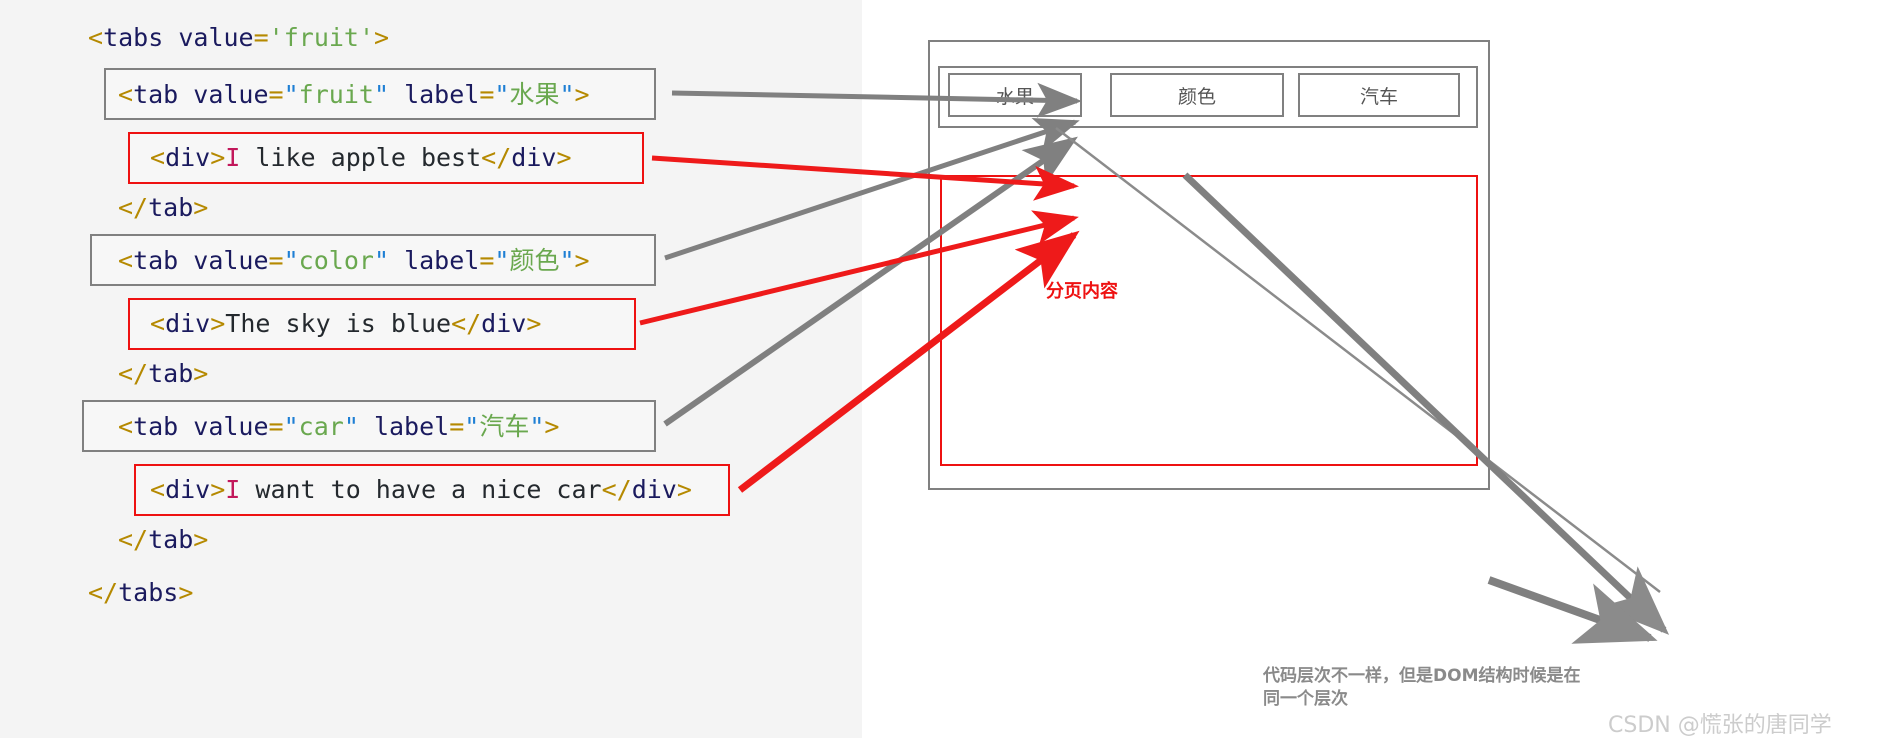 This screenshot has height=739, width=1888. Describe the element at coordinates (336, 260) in the screenshot. I see `code-token: color` at that location.